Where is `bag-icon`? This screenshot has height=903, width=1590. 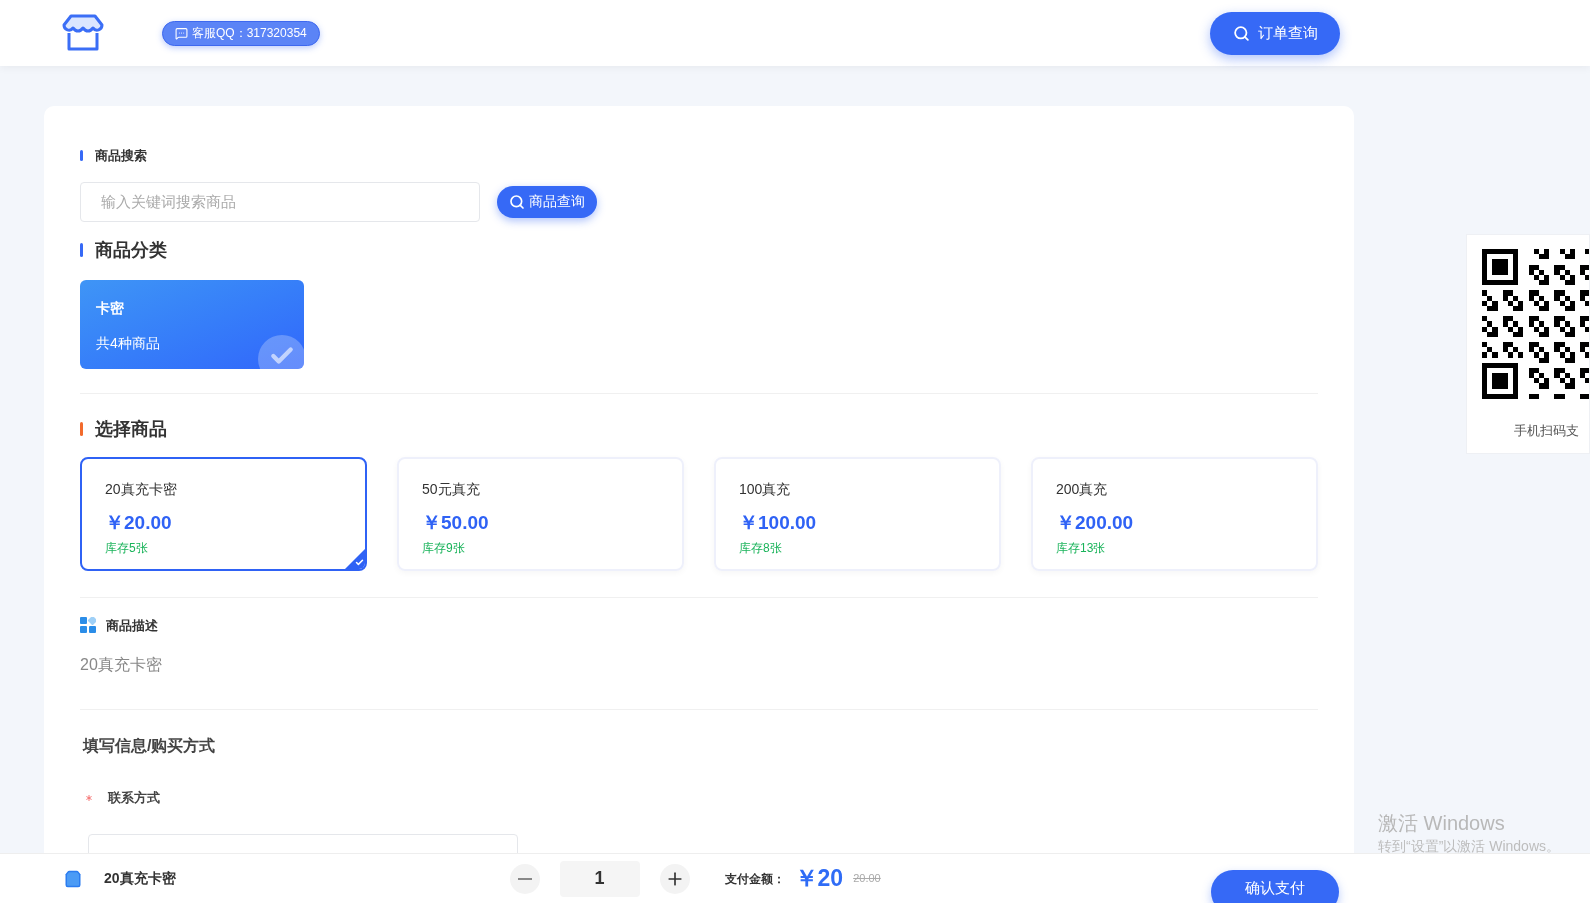
bag-icon is located at coordinates (73, 878).